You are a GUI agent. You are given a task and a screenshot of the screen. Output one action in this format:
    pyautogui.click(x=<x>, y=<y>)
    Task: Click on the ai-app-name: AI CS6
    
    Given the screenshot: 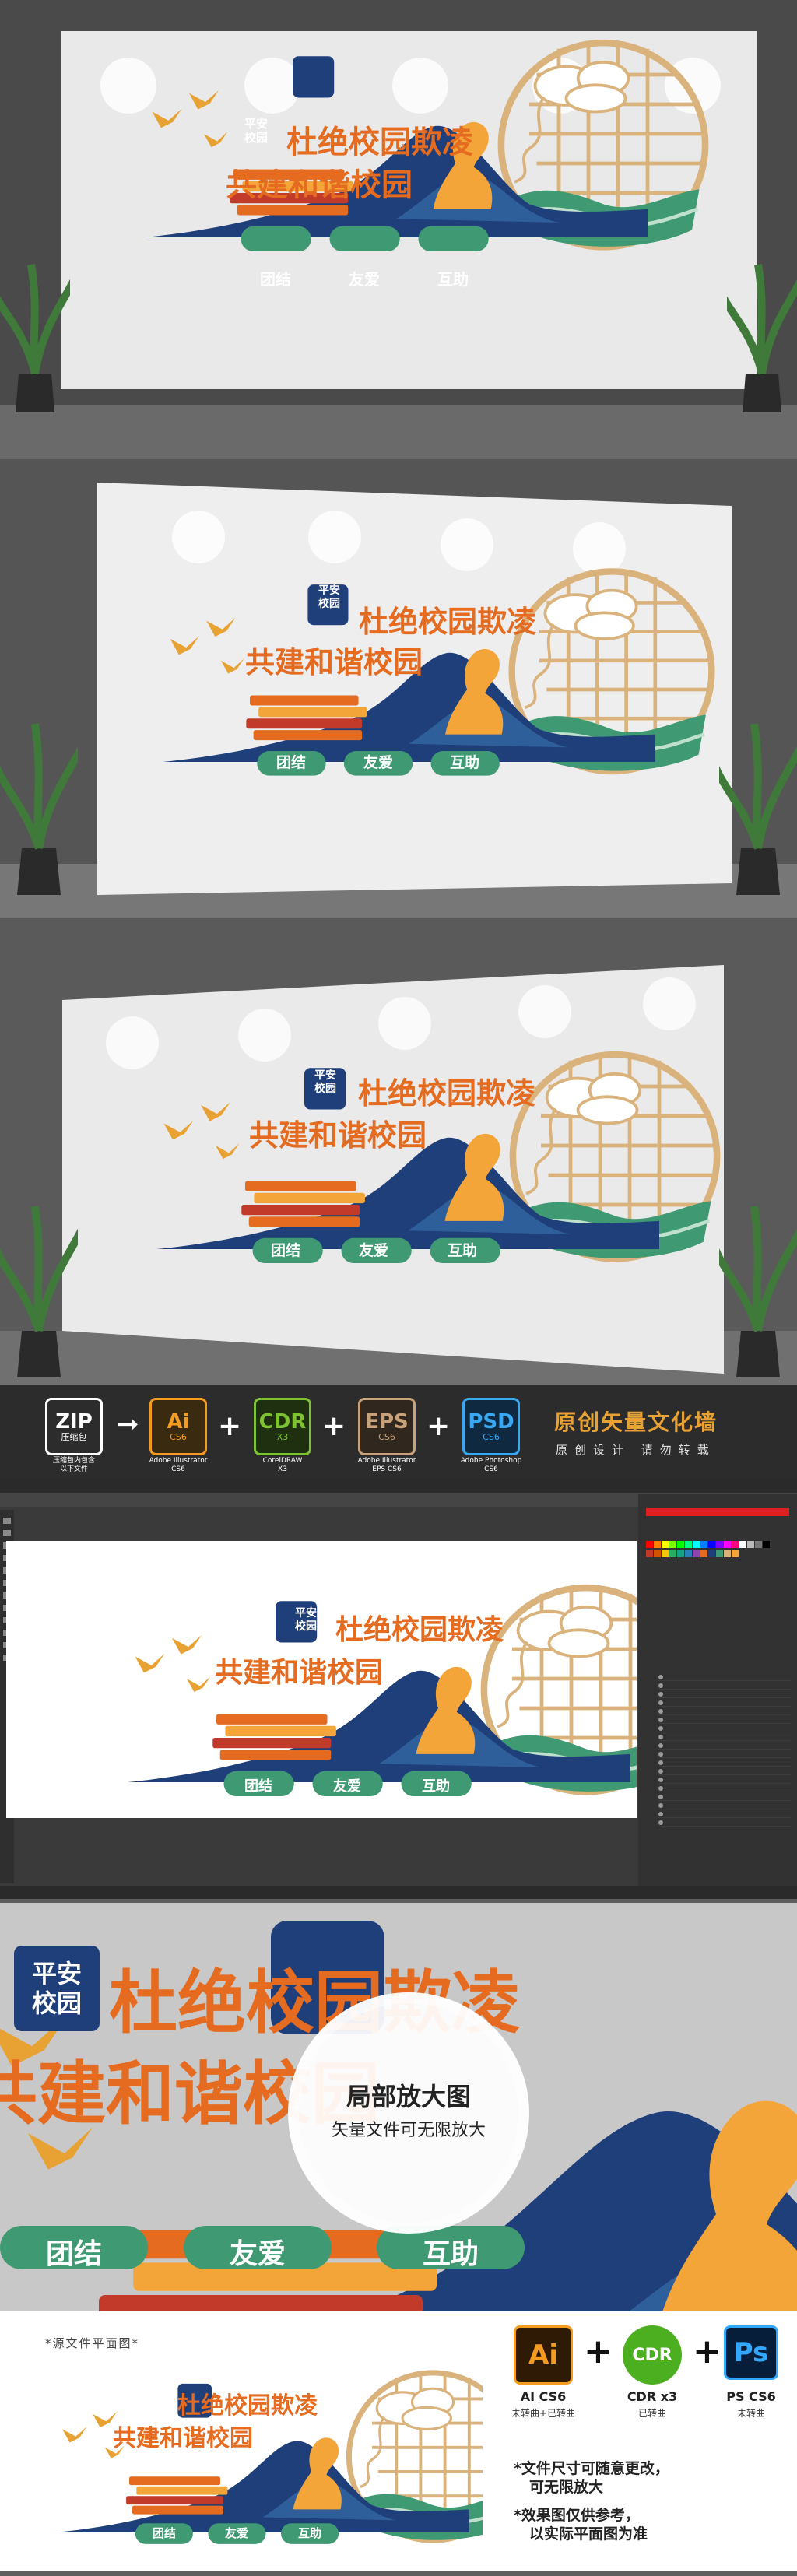 What is the action you would take?
    pyautogui.click(x=543, y=2397)
    